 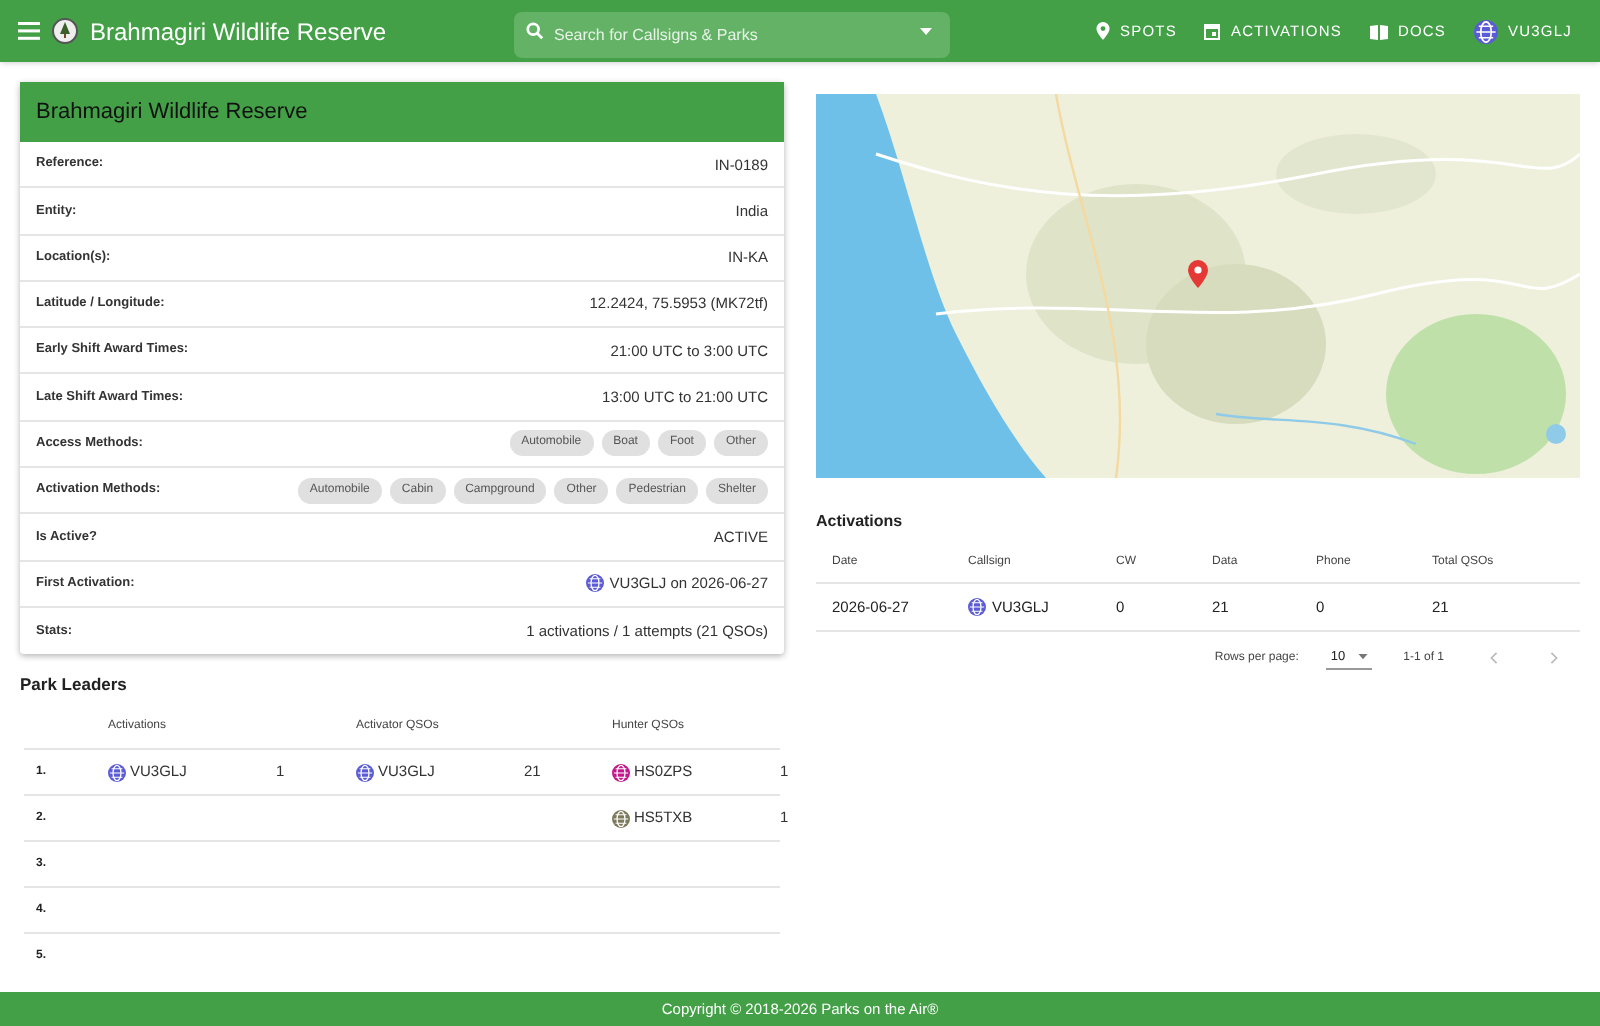 I want to click on search-field: Search for Callsigns & Parks, so click(x=732, y=35).